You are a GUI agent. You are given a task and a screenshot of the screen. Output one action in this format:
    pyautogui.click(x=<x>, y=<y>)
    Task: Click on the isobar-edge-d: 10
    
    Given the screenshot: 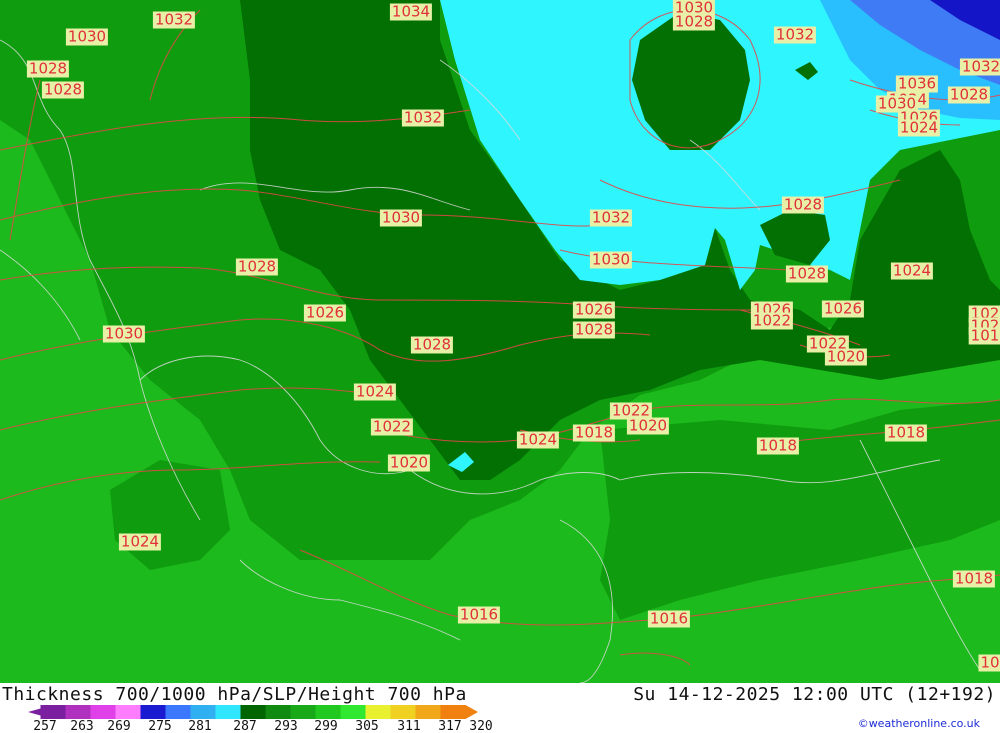 What is the action you would take?
    pyautogui.click(x=989, y=662)
    